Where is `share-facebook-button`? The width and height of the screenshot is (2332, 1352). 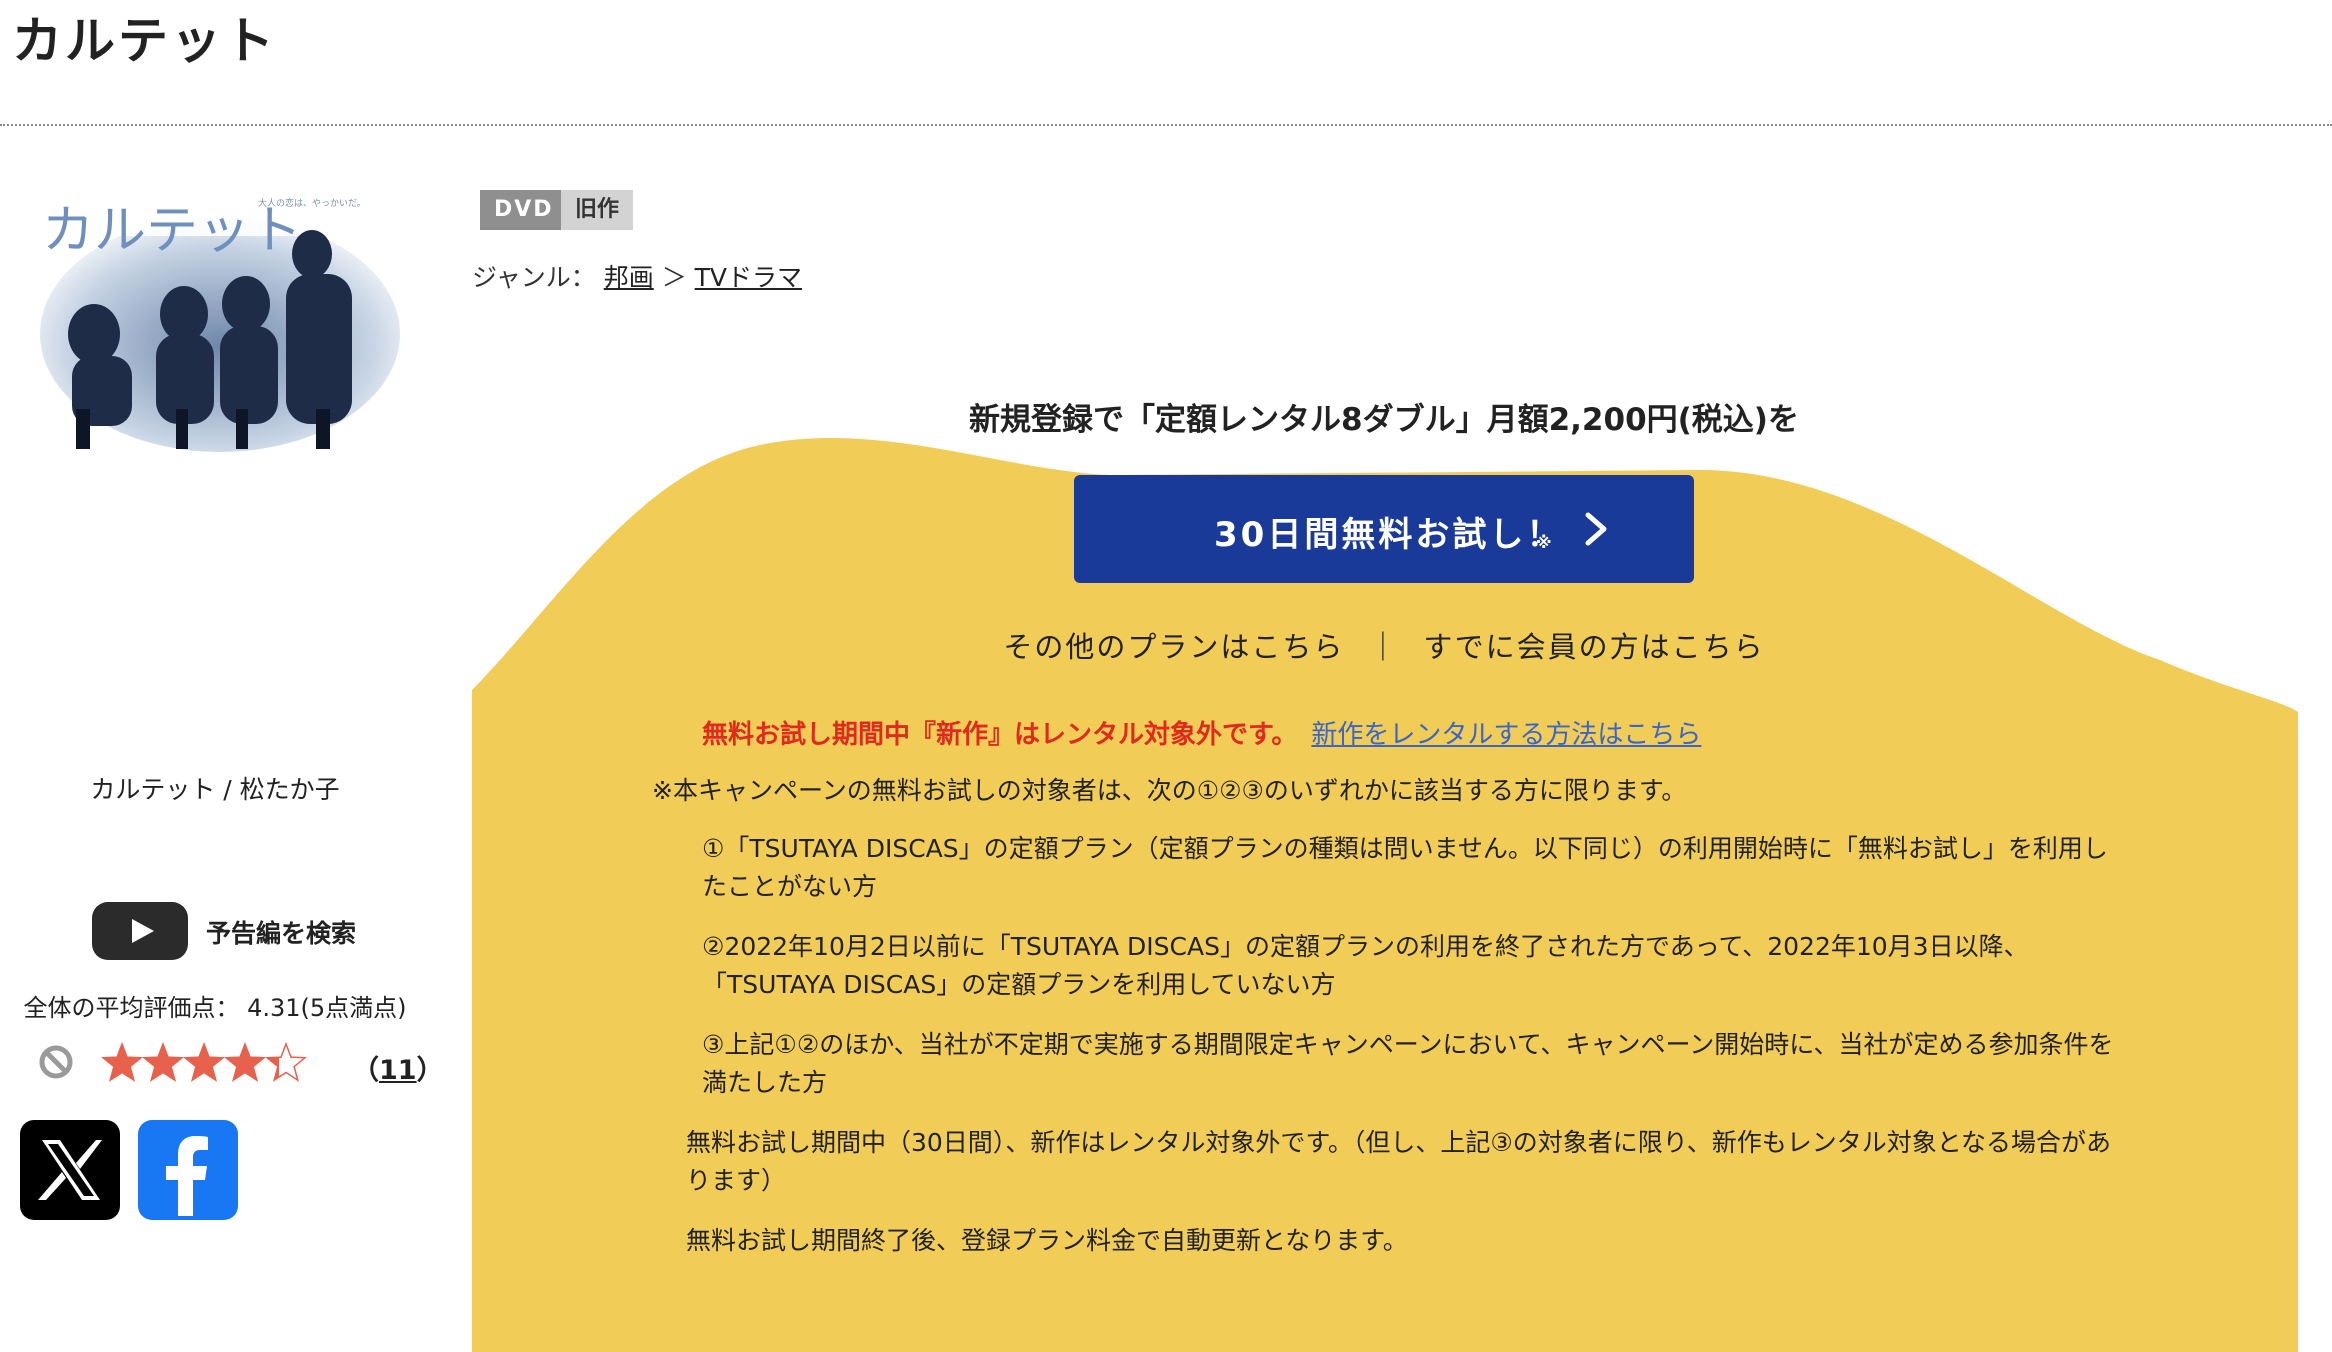
share-facebook-button is located at coordinates (188, 1170).